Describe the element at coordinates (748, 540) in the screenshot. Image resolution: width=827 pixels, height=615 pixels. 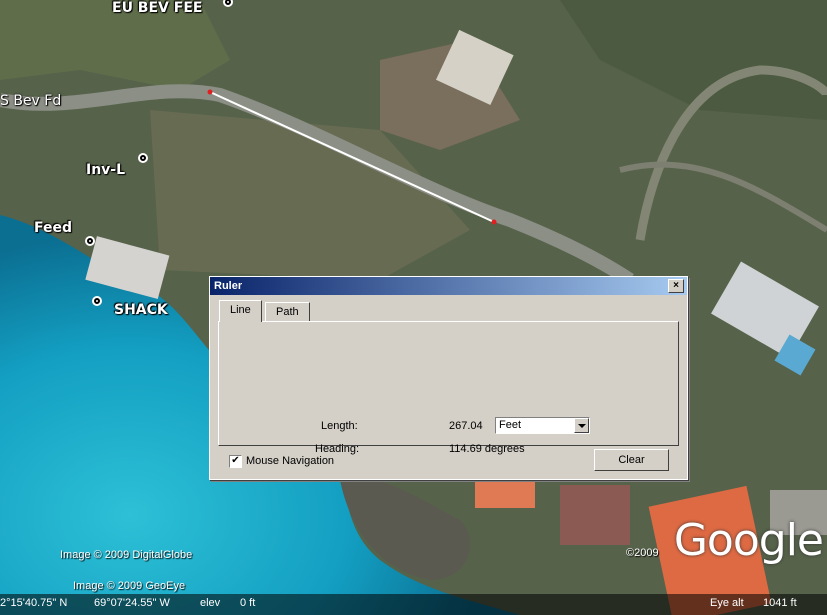
I see `google-logo: Google` at that location.